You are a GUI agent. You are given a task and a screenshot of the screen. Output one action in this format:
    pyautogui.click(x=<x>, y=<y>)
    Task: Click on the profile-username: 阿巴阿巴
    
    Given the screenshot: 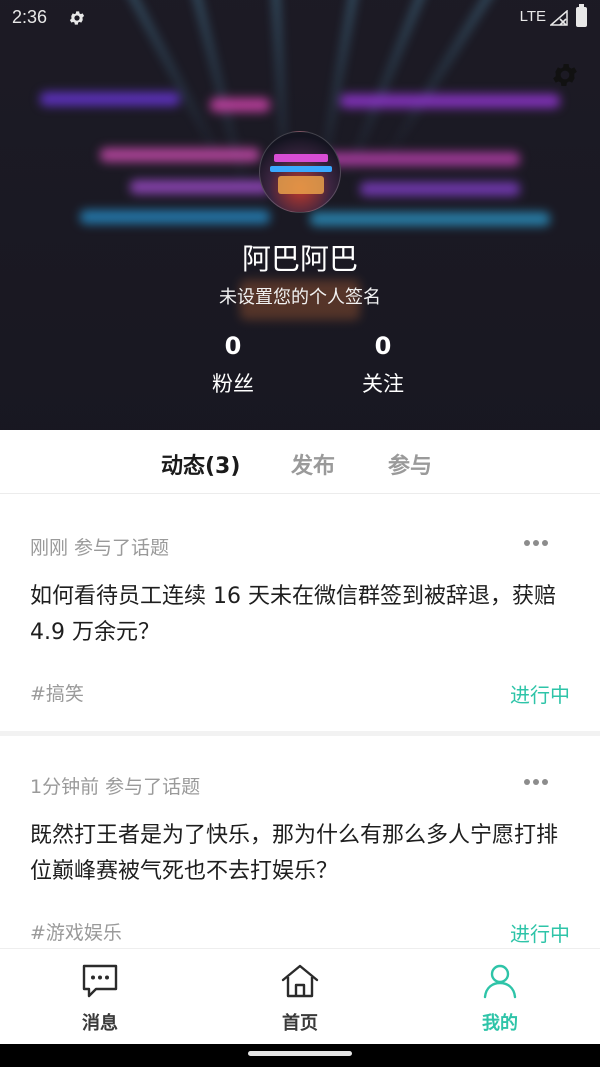 What is the action you would take?
    pyautogui.click(x=299, y=259)
    